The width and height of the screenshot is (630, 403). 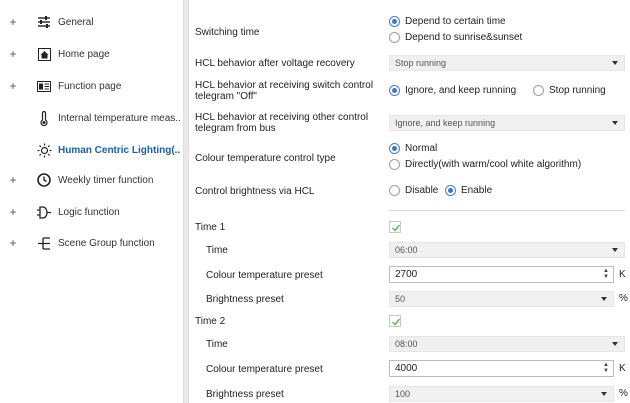 I want to click on function-page-icon, so click(x=44, y=86).